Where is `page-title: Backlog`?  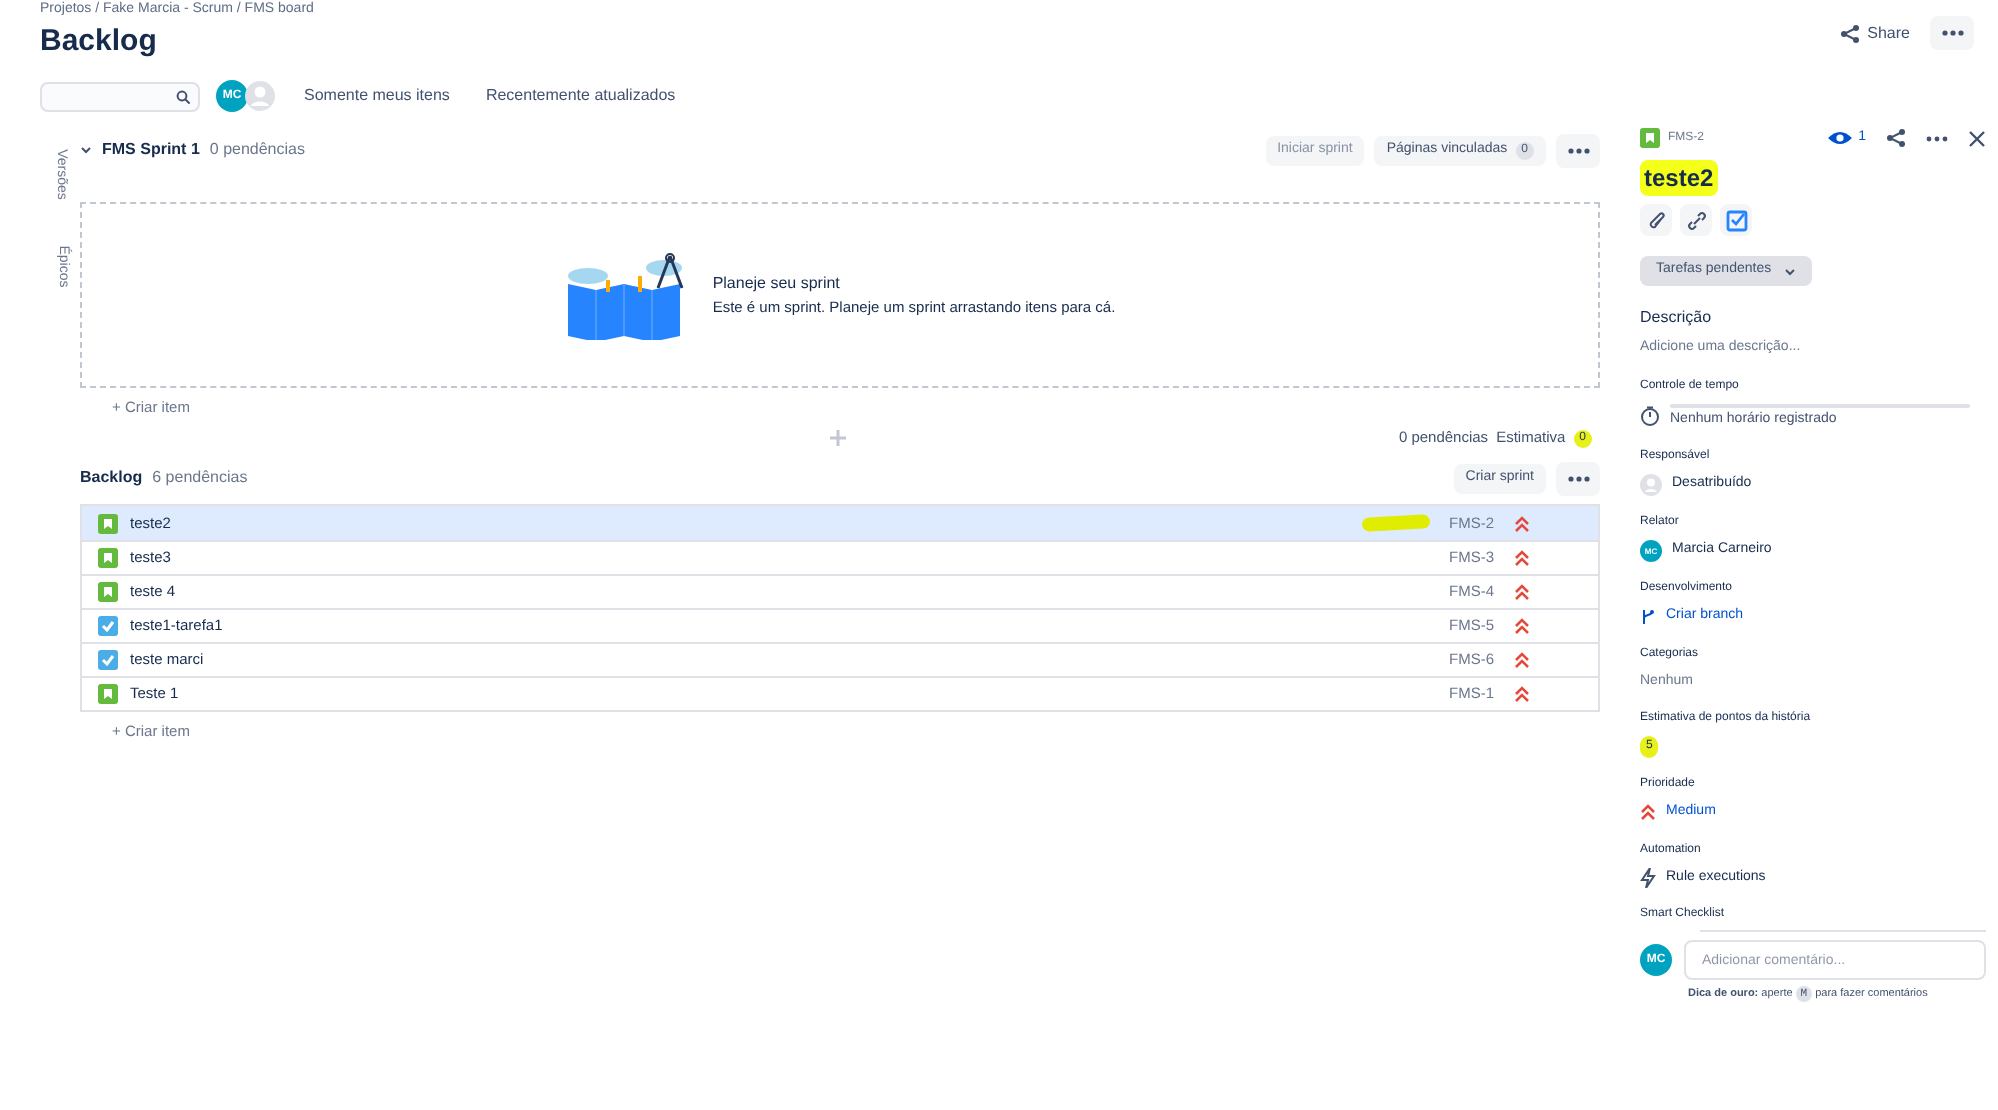
page-title: Backlog is located at coordinates (99, 41).